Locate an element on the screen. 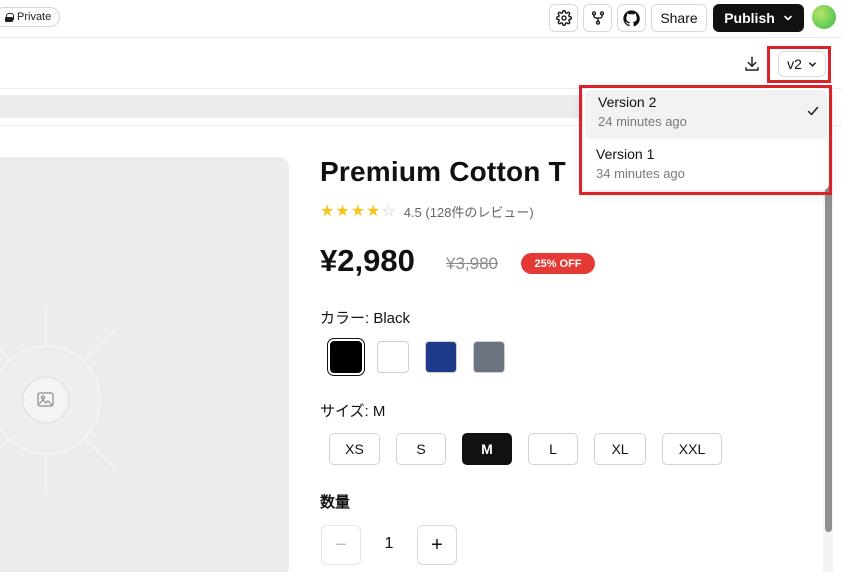 The image size is (842, 572). product-title: Premium Cotton T is located at coordinates (443, 171).